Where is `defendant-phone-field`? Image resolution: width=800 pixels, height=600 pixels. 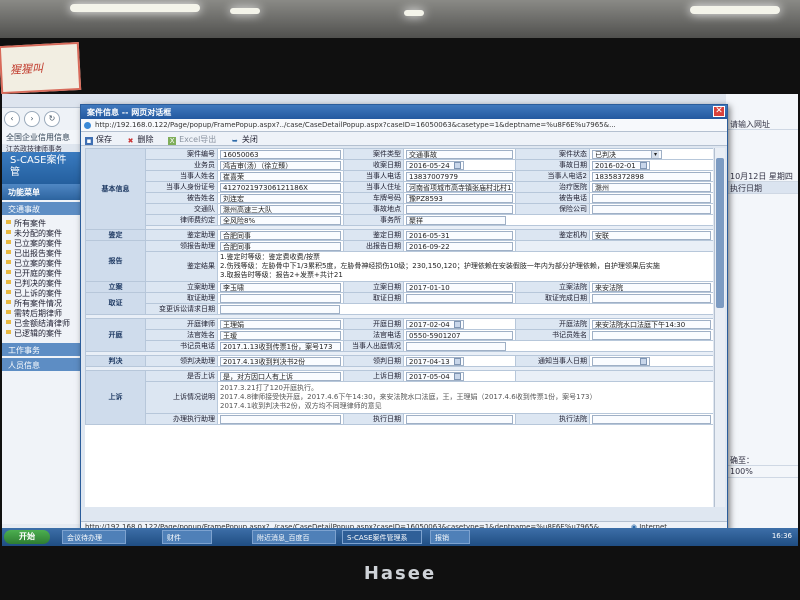 defendant-phone-field is located at coordinates (651, 198).